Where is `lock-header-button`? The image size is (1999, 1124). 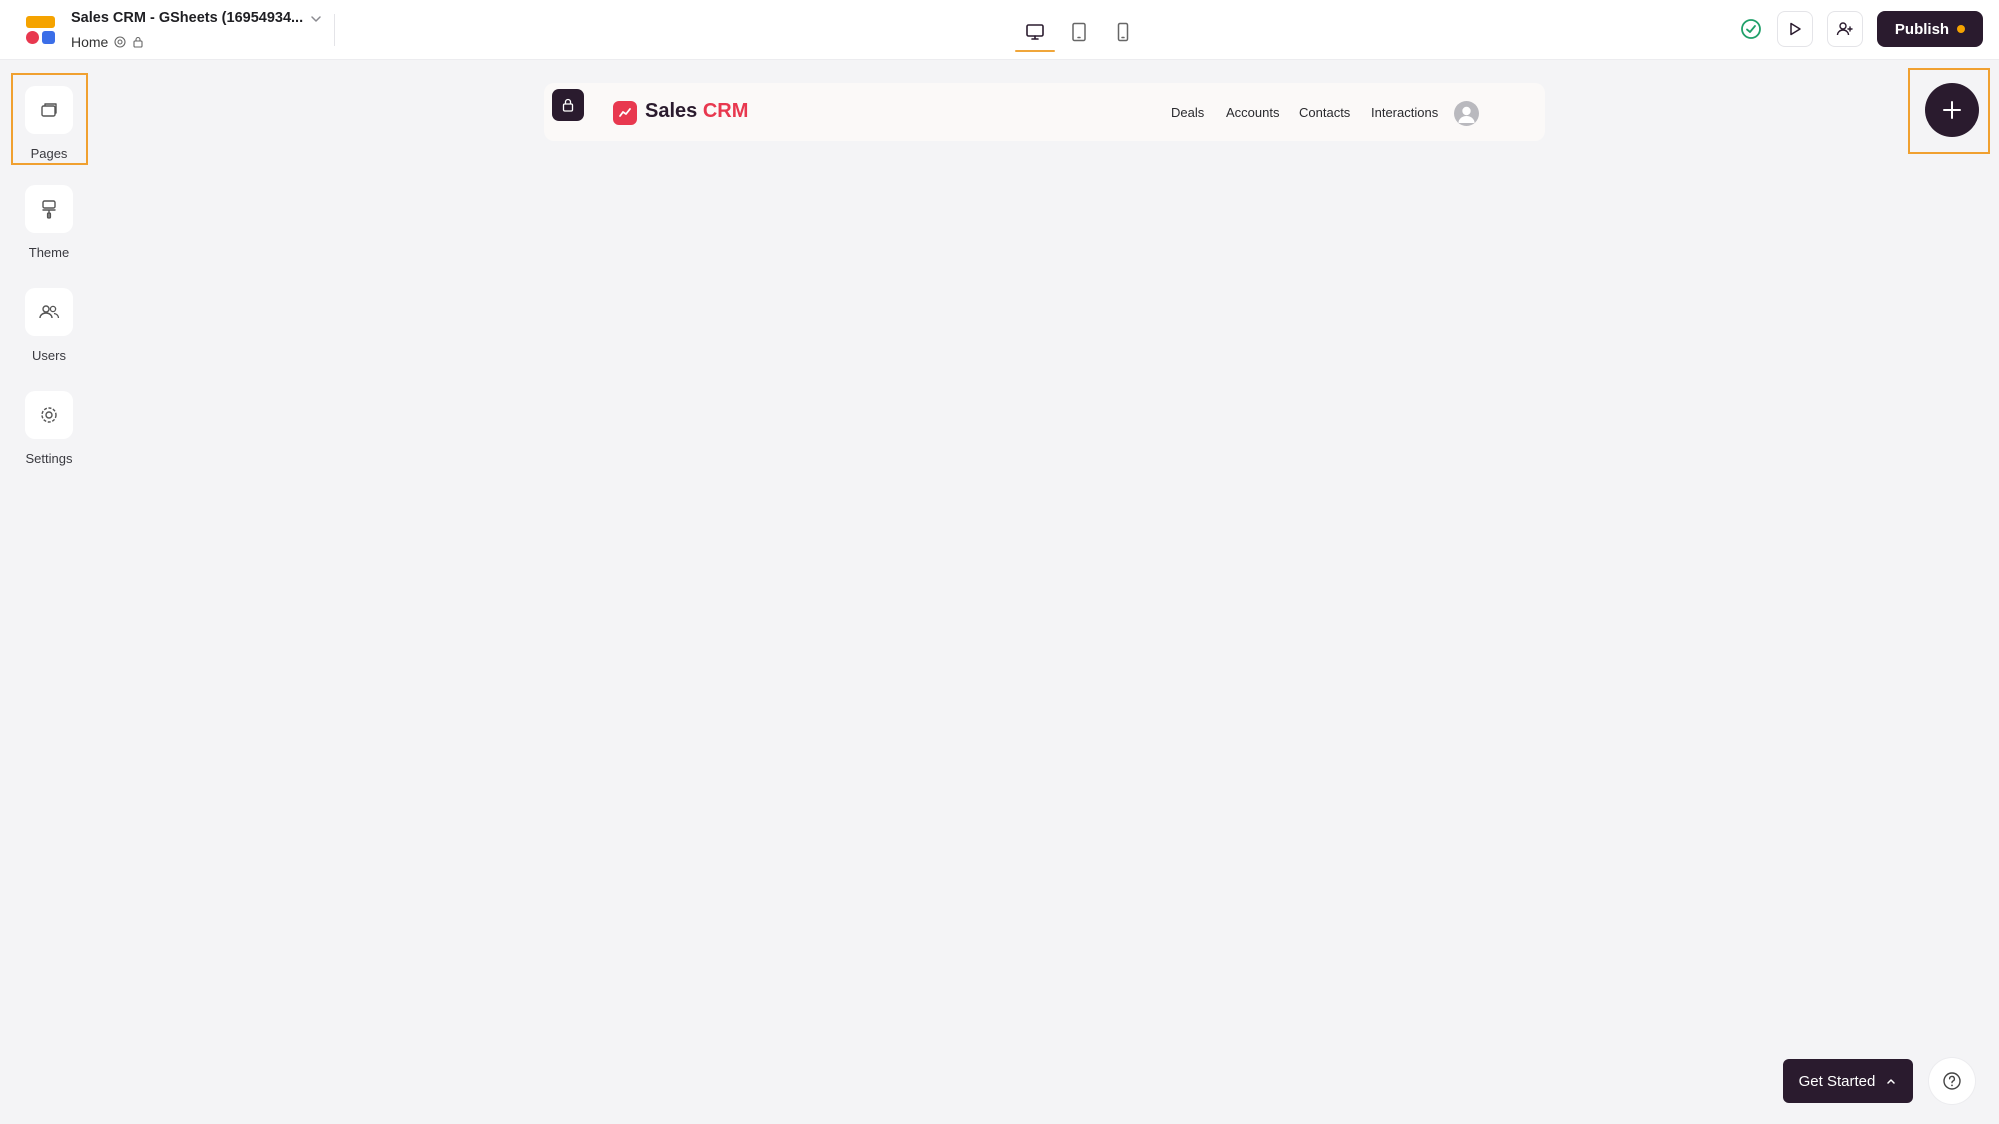 lock-header-button is located at coordinates (568, 105).